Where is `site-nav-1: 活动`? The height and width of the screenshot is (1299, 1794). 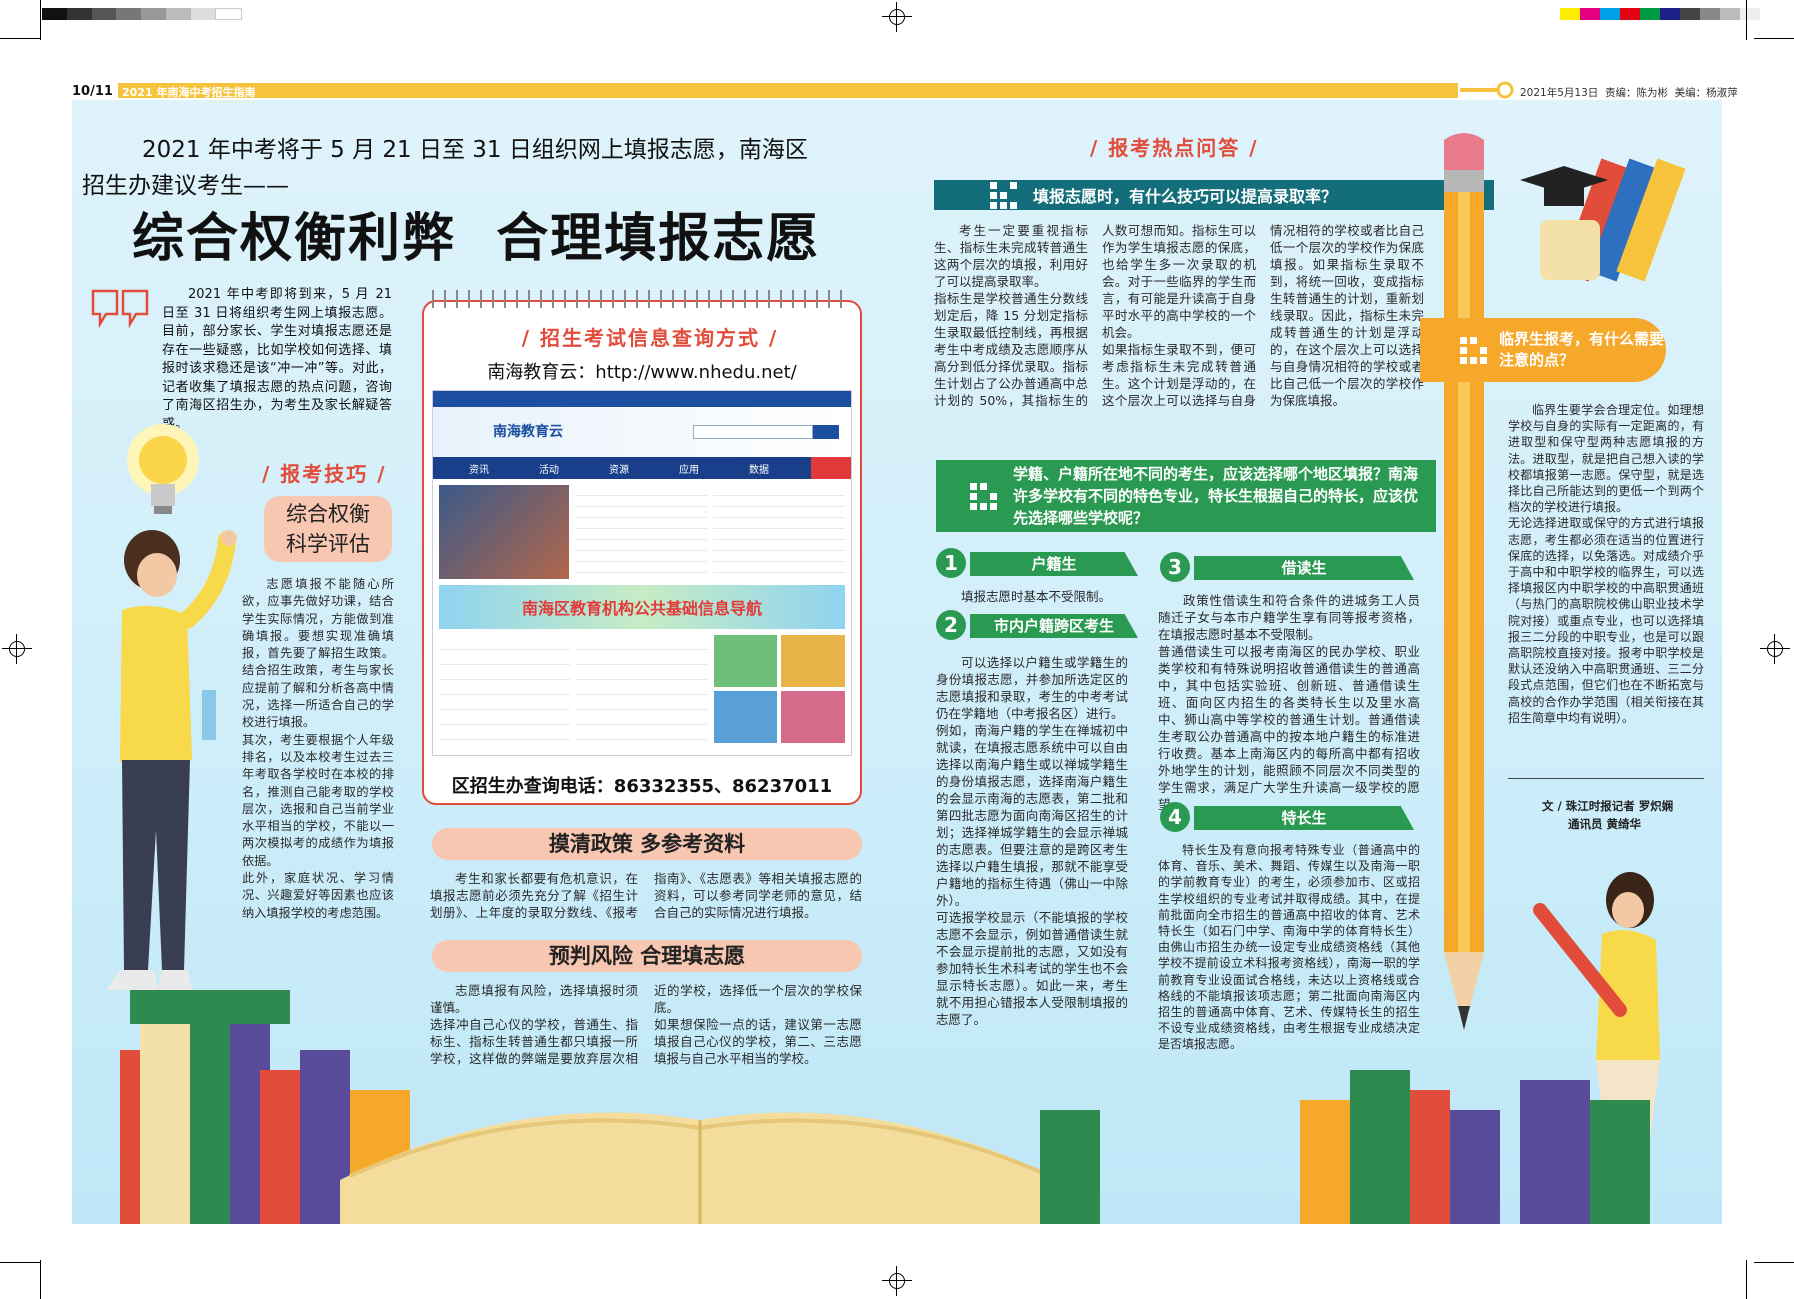 site-nav-1: 活动 is located at coordinates (549, 470).